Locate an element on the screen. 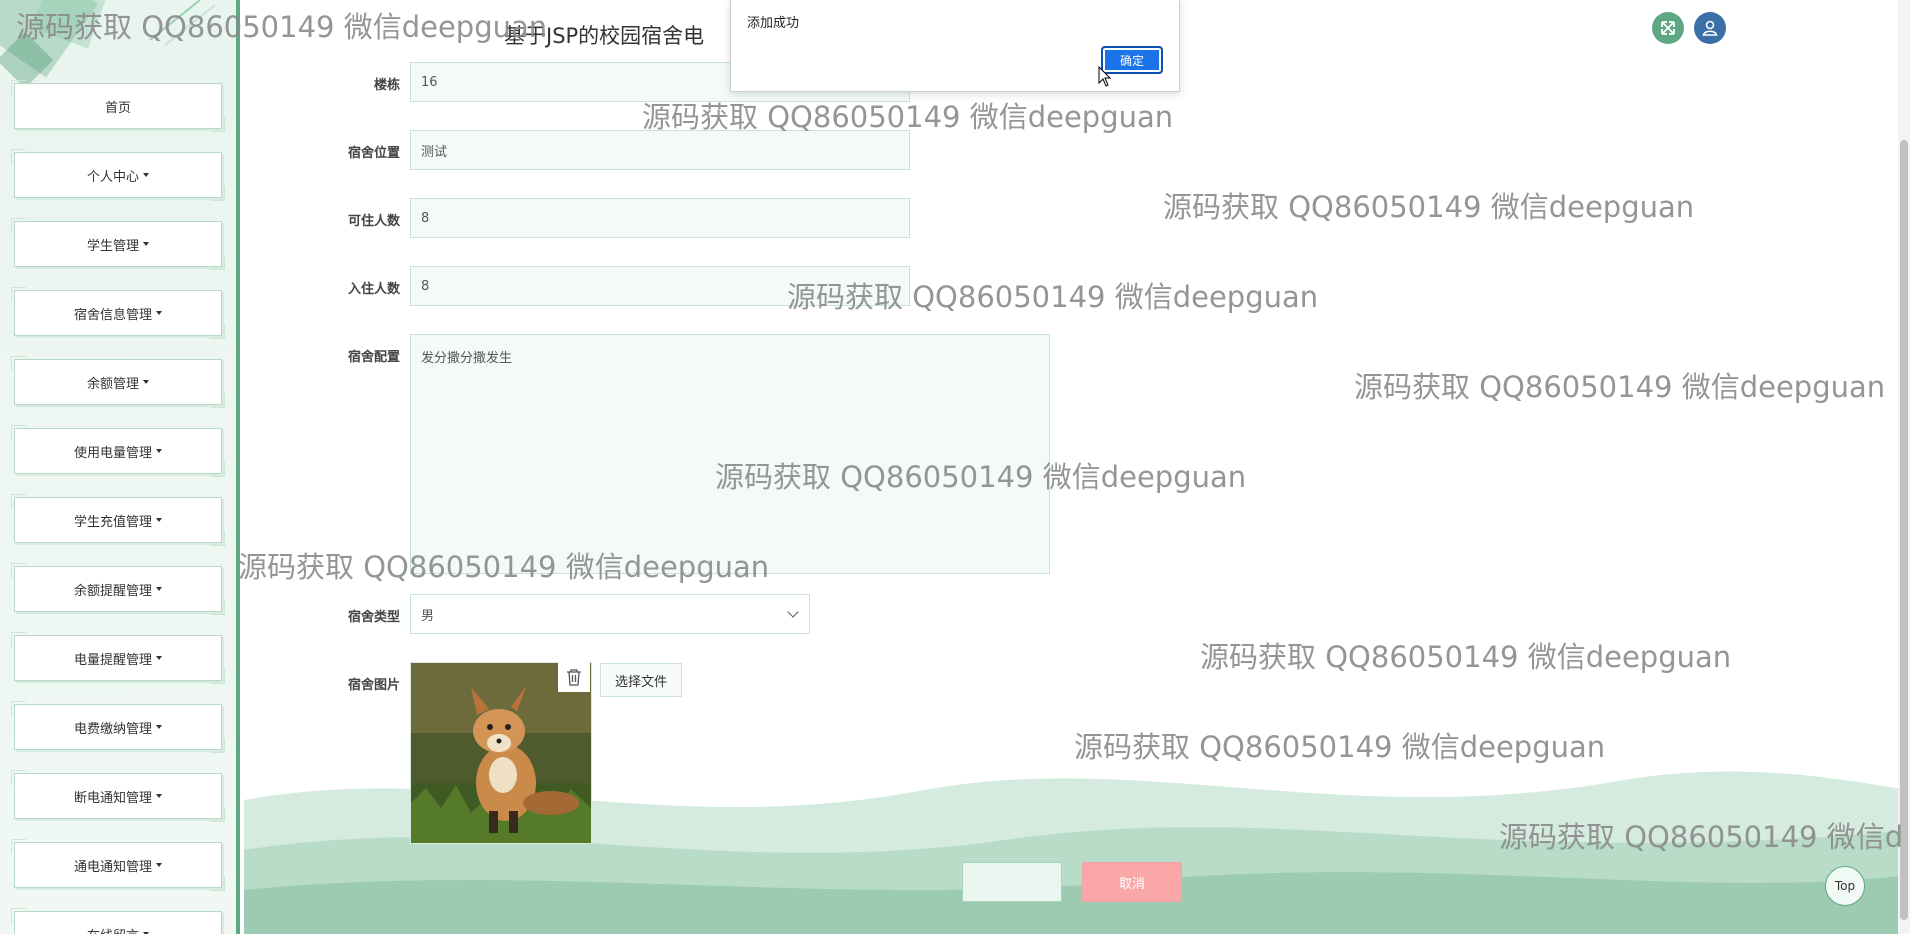 The width and height of the screenshot is (1910, 934). occupied-label: 入住人数 is located at coordinates (373, 289).